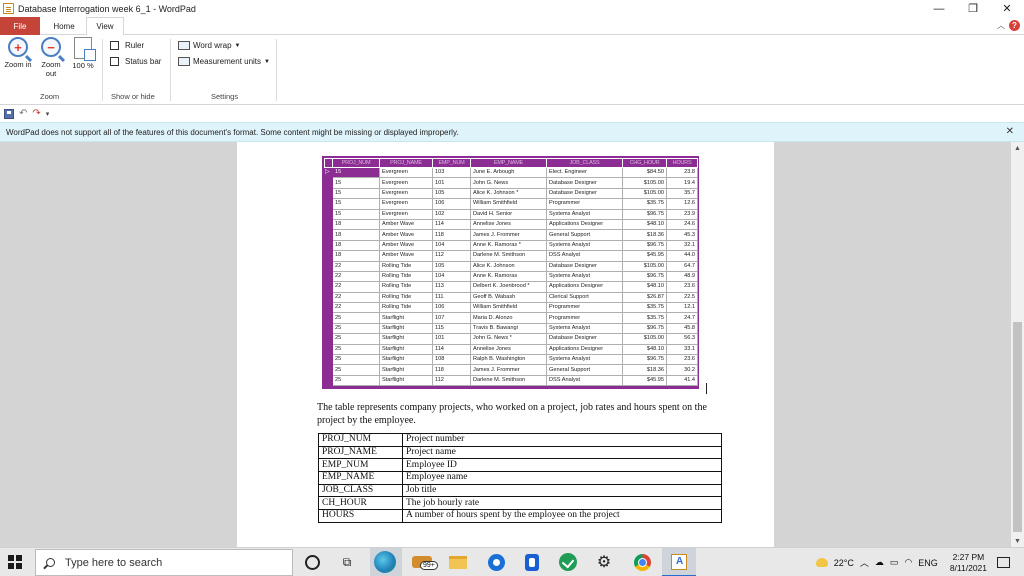 The width and height of the screenshot is (1024, 576). I want to click on wifi-icon: ◠, so click(908, 562).